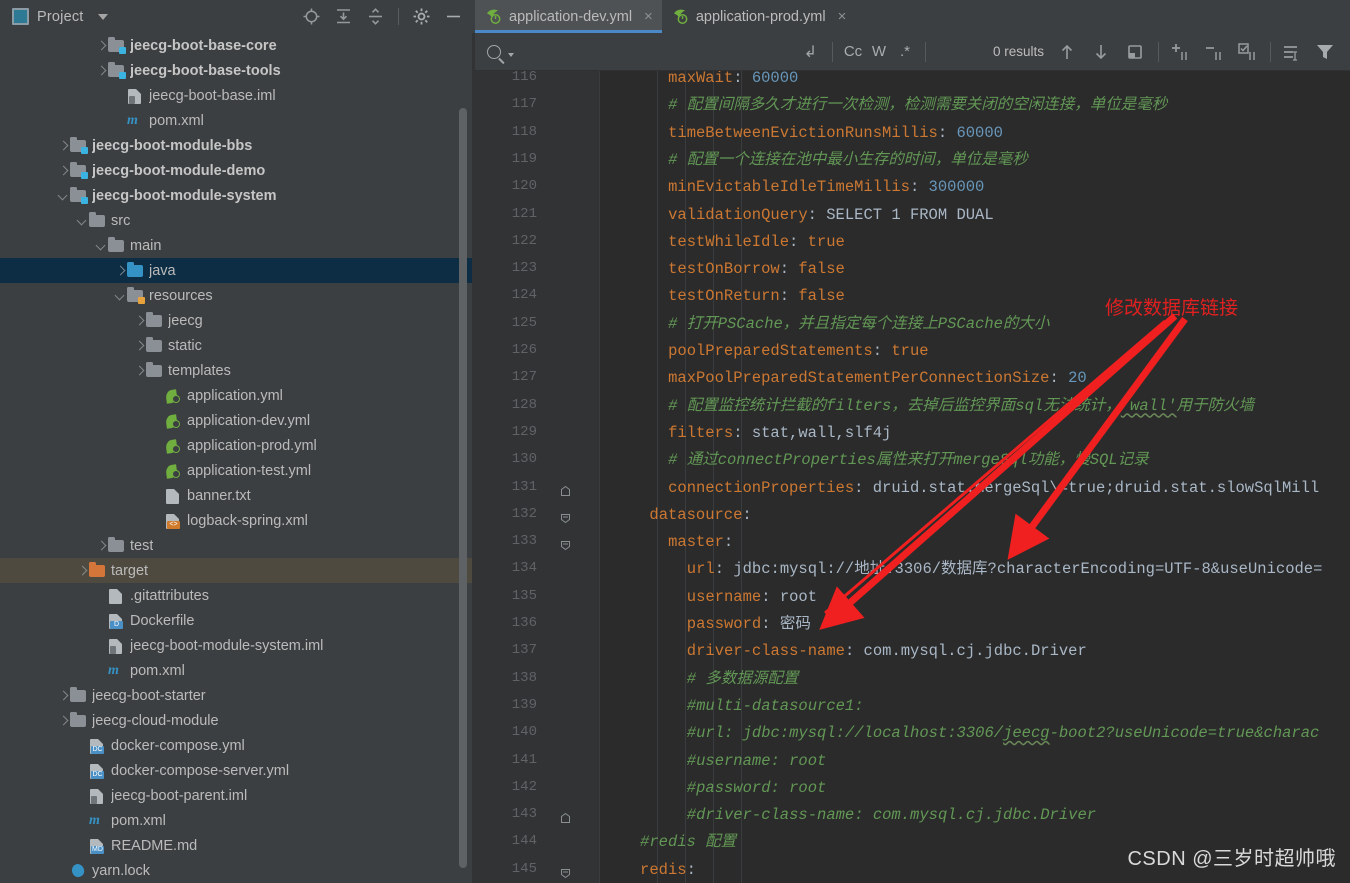 The image size is (1350, 883). What do you see at coordinates (237, 545) in the screenshot?
I see `tree-item-test: test` at bounding box center [237, 545].